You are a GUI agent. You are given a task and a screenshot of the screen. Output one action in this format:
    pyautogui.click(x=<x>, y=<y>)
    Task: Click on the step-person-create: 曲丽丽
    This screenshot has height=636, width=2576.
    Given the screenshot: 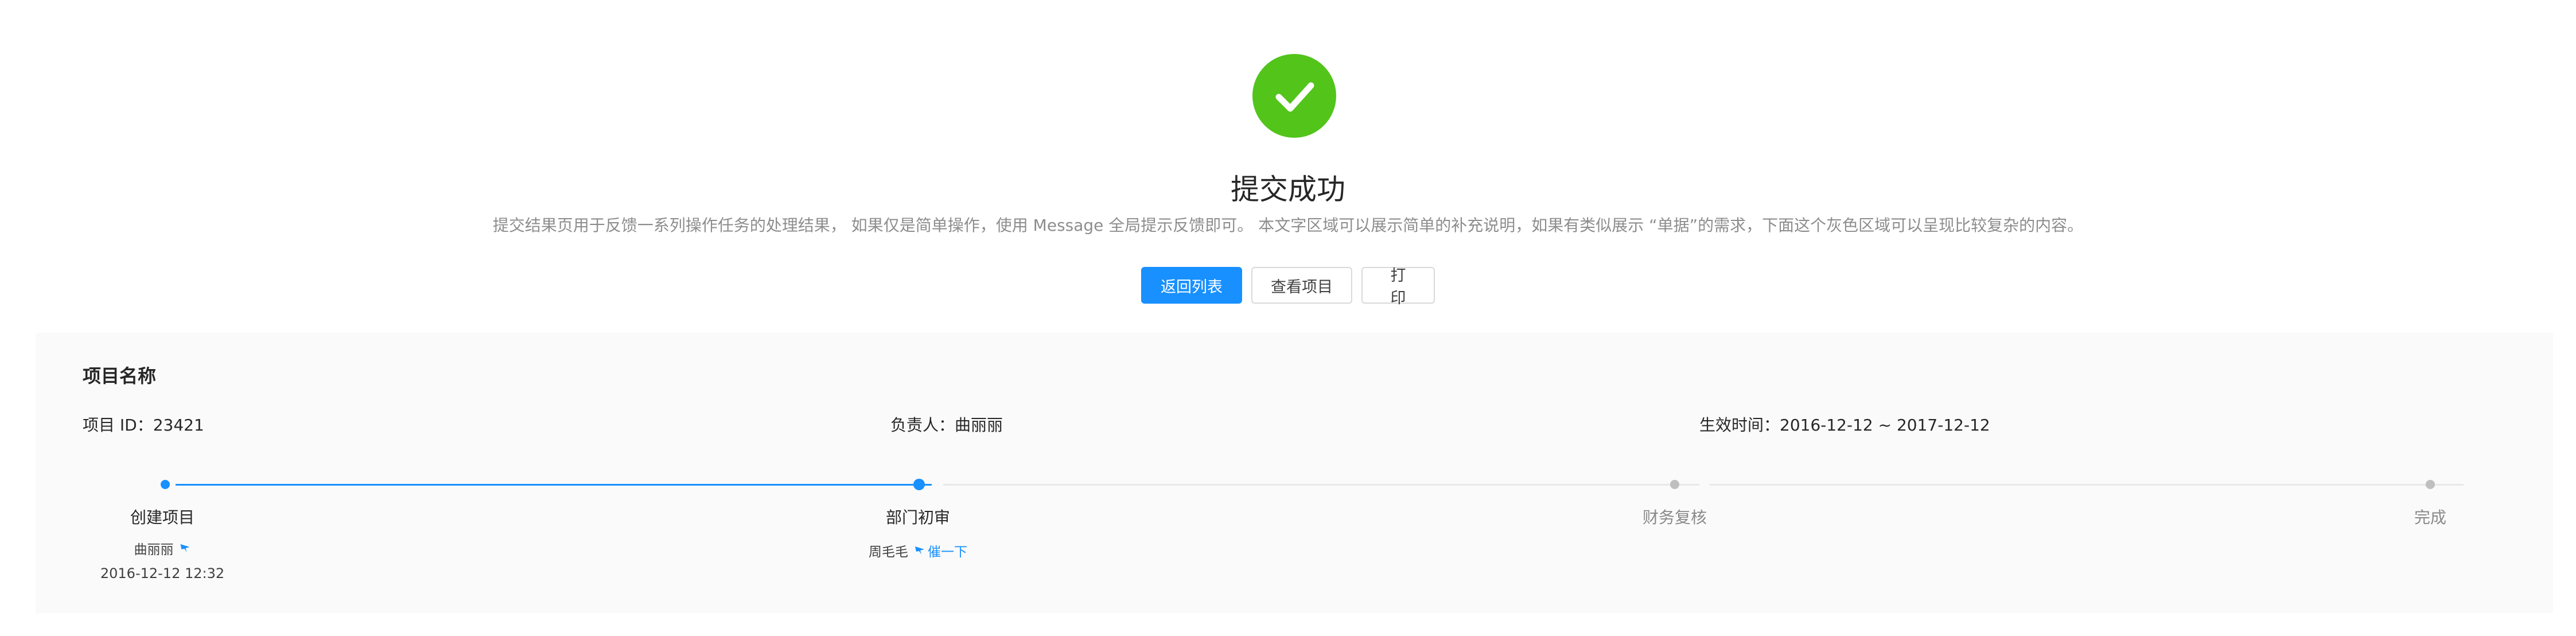 What is the action you would take?
    pyautogui.click(x=162, y=548)
    